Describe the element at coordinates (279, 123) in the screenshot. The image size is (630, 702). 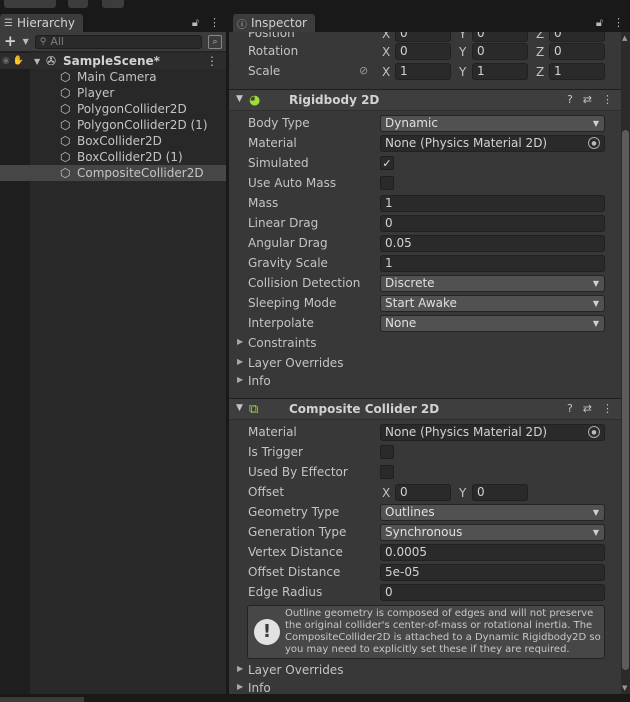
I see `body-type-label: Body Type` at that location.